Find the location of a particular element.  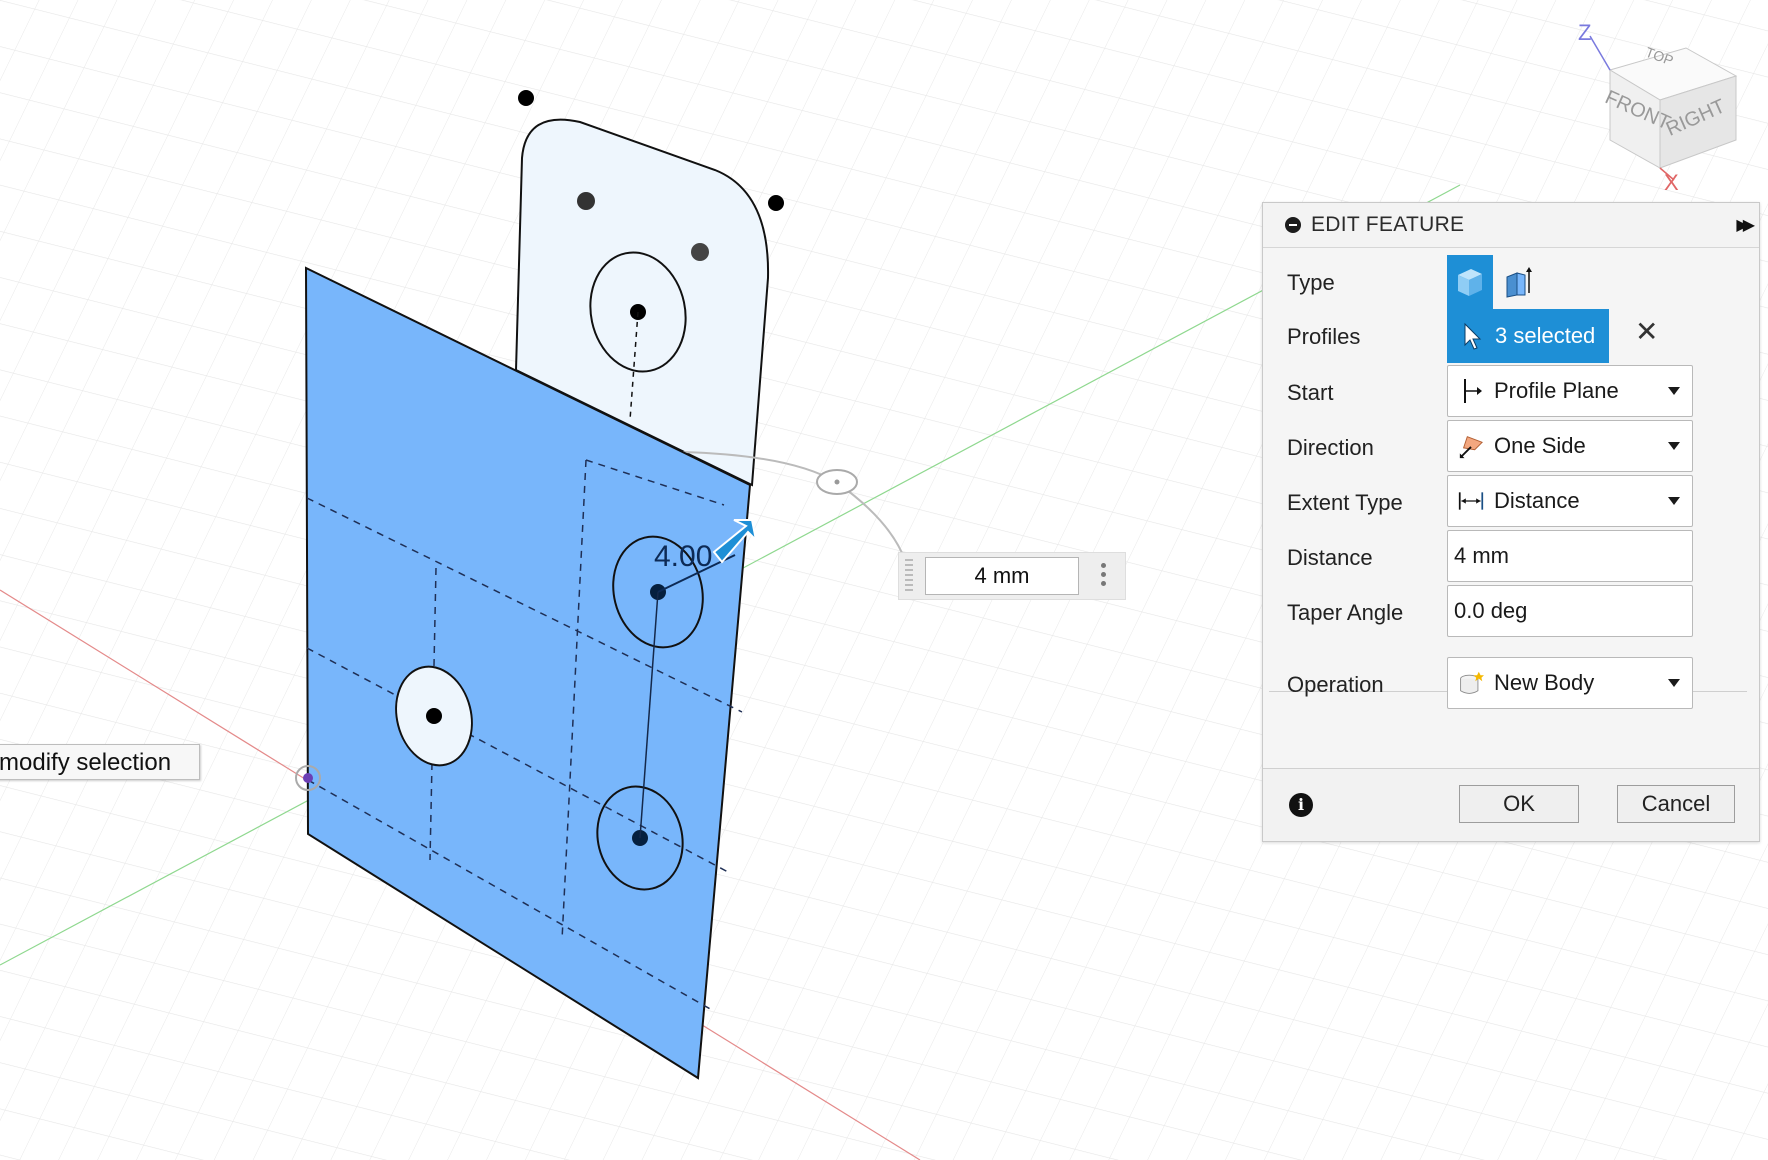

start-value: Profile Plane is located at coordinates (1556, 390).